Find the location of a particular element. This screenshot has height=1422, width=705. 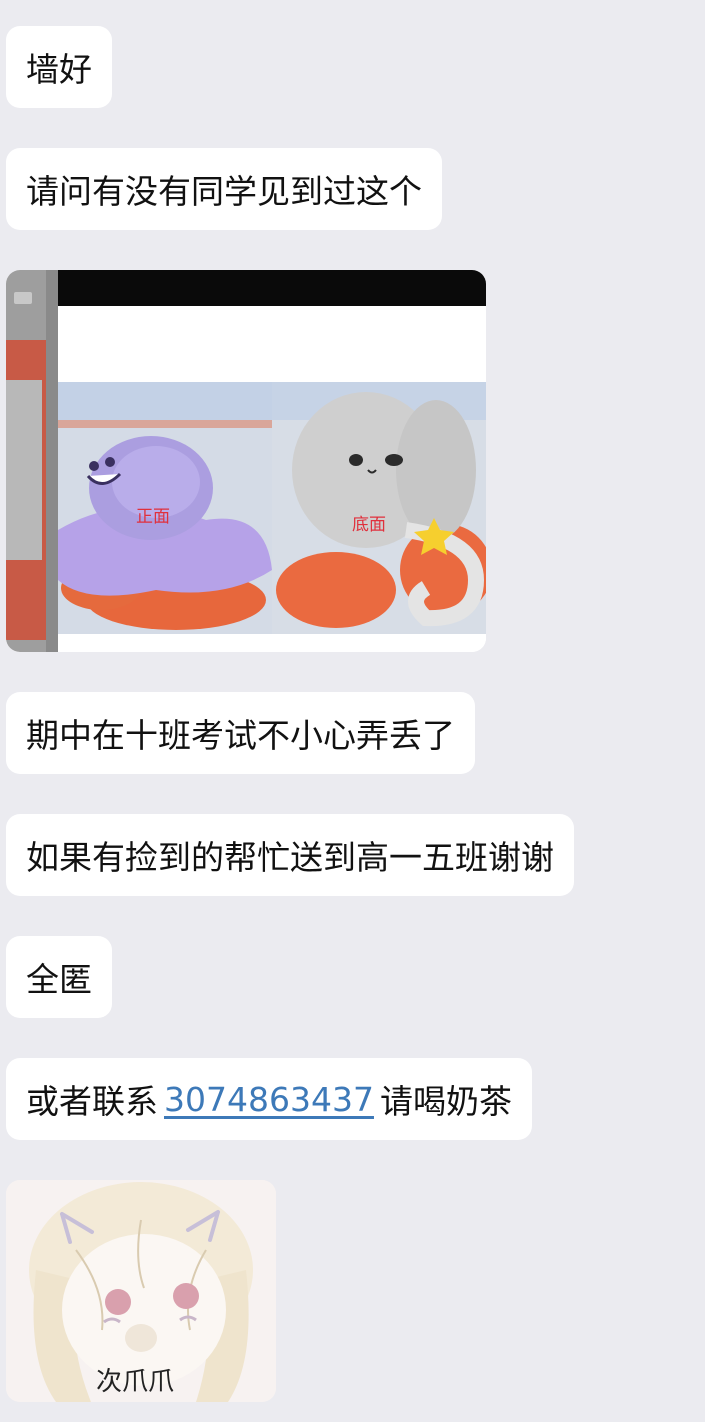

message-bubble: 或者联系 3074863437 请喝奶茶 is located at coordinates (269, 1099).